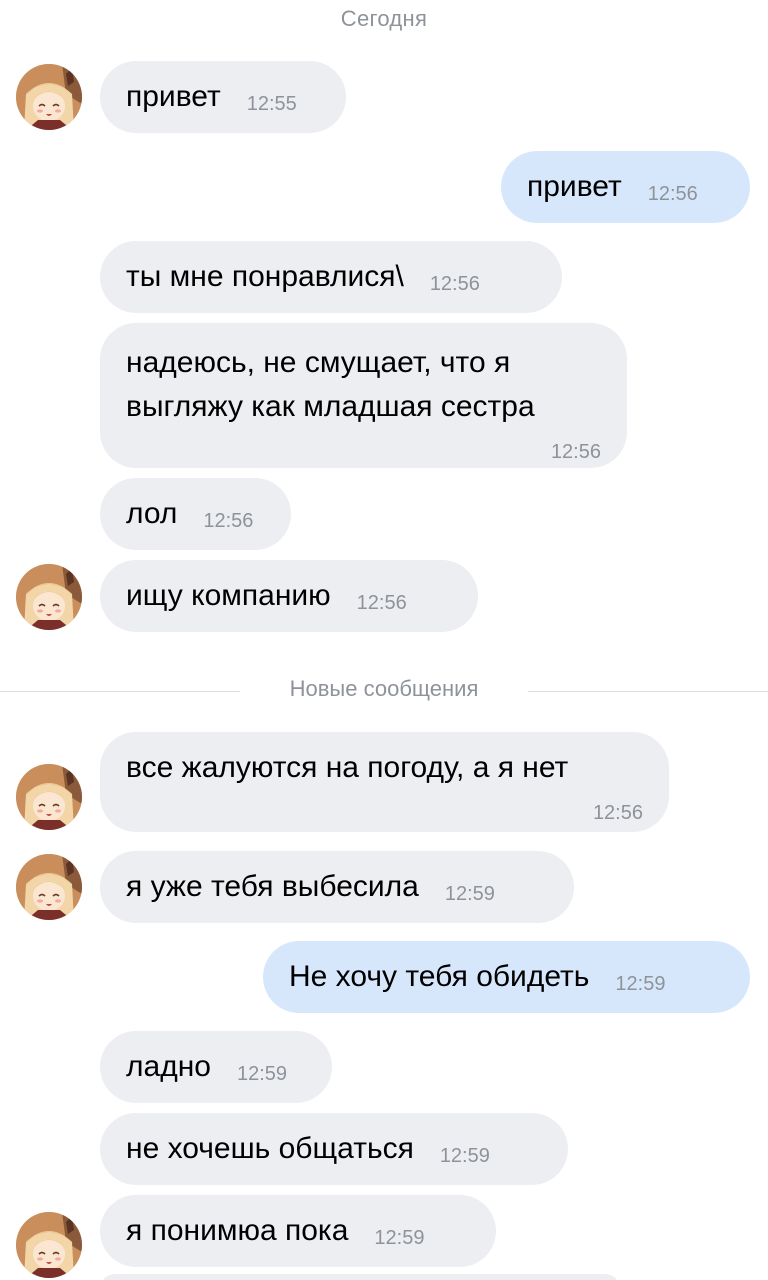 Image resolution: width=768 pixels, height=1280 pixels. I want to click on incoming-message: я понимюа пока 12:59, so click(298, 1231).